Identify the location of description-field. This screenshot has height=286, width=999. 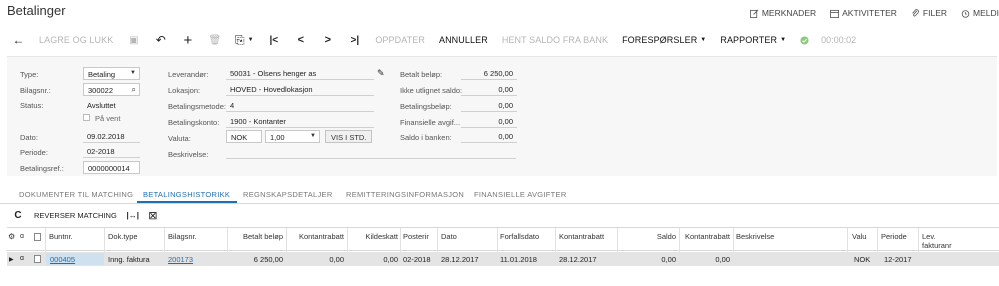
(371, 152).